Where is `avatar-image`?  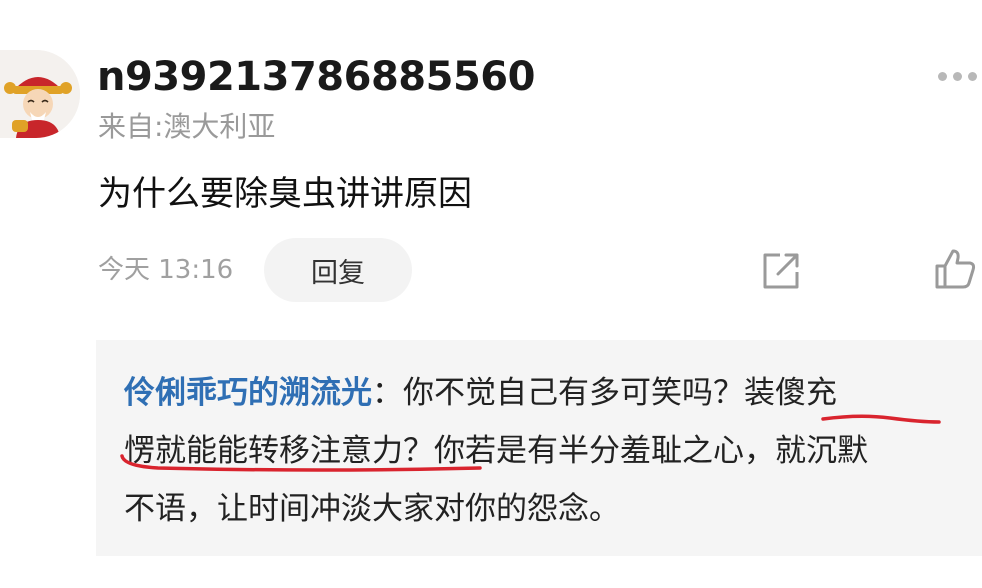
avatar-image is located at coordinates (40, 94).